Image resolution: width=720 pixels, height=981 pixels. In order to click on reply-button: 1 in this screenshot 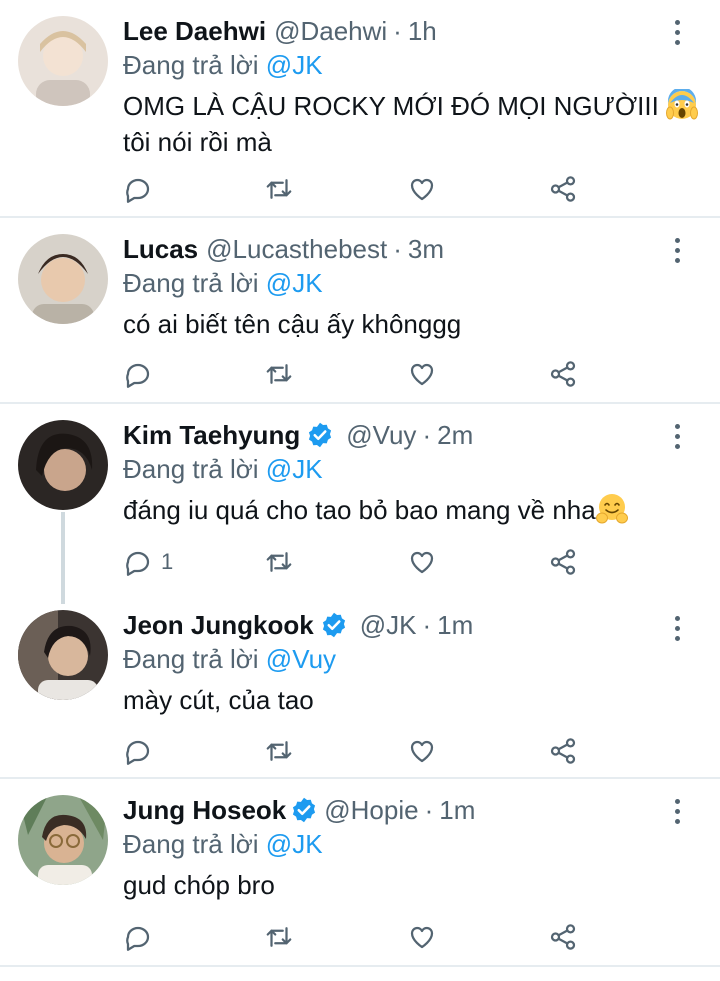, I will do `click(148, 562)`.